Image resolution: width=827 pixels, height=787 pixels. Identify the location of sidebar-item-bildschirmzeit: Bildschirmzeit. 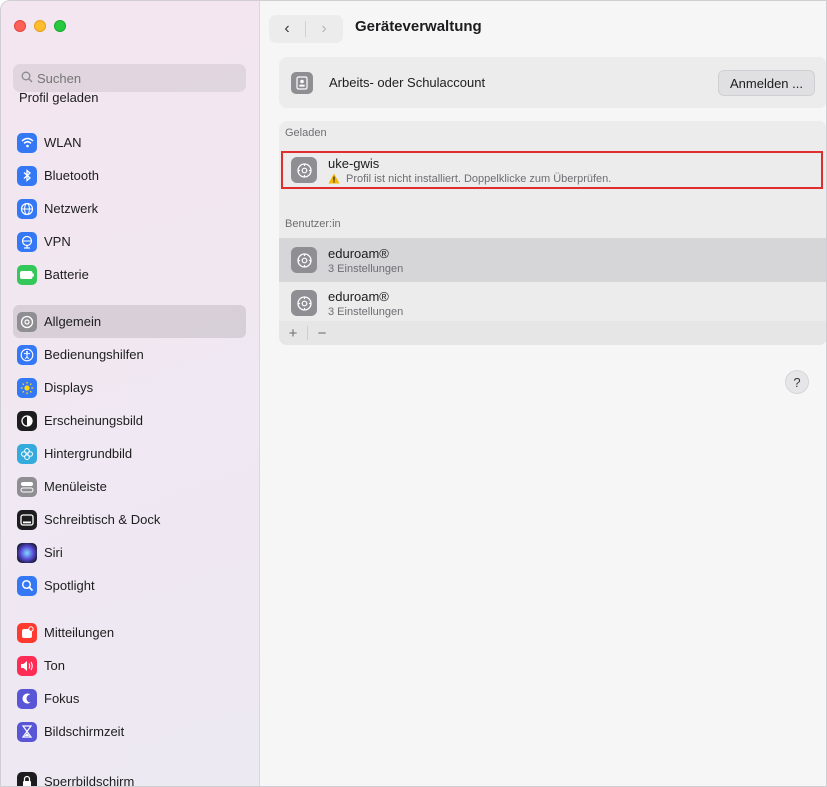
(129, 731).